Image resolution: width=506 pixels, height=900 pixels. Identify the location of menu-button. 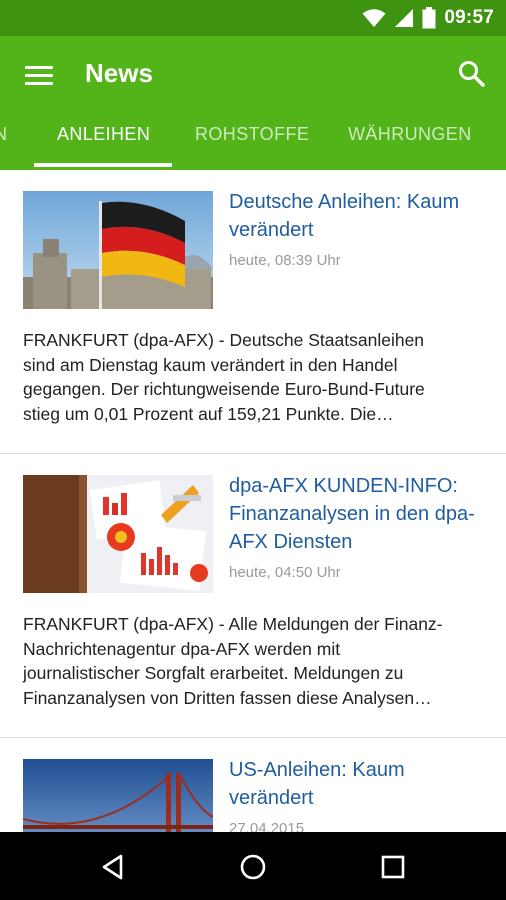
(39, 75).